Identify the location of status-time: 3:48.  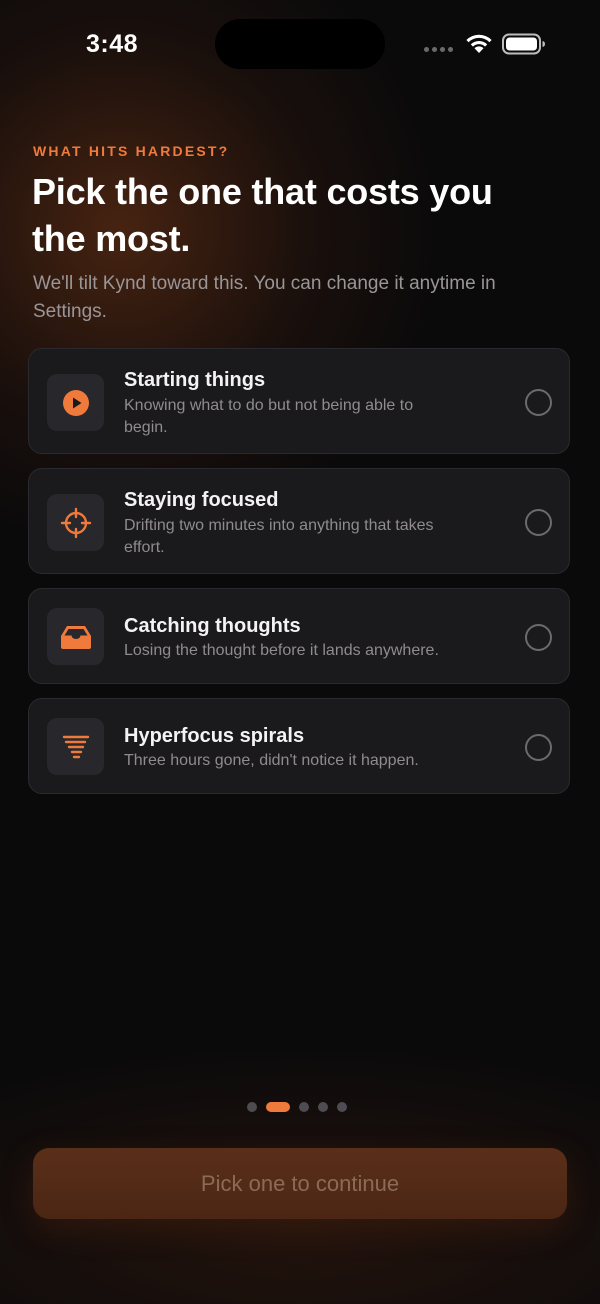
(112, 44).